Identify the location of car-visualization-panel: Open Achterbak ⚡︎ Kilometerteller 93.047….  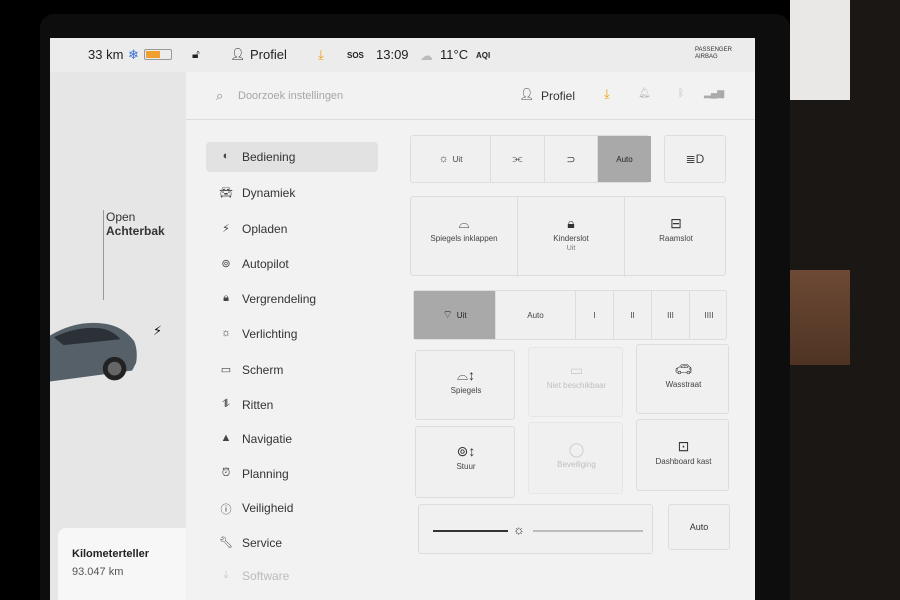
(121, 336).